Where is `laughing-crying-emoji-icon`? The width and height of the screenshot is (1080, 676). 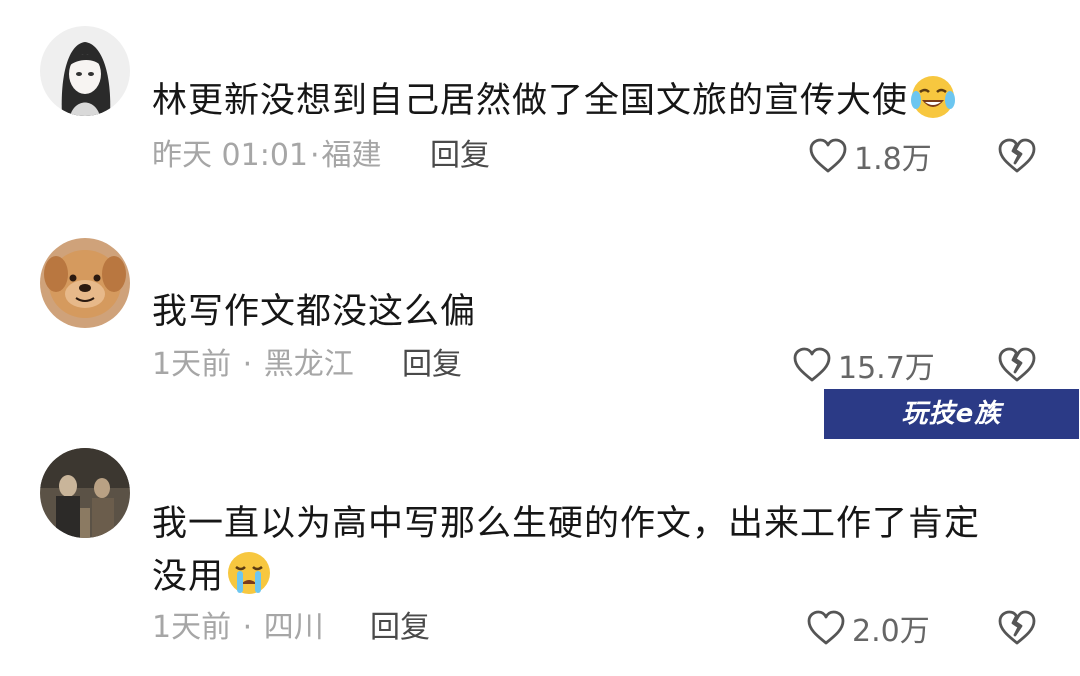
laughing-crying-emoji-icon is located at coordinates (933, 97).